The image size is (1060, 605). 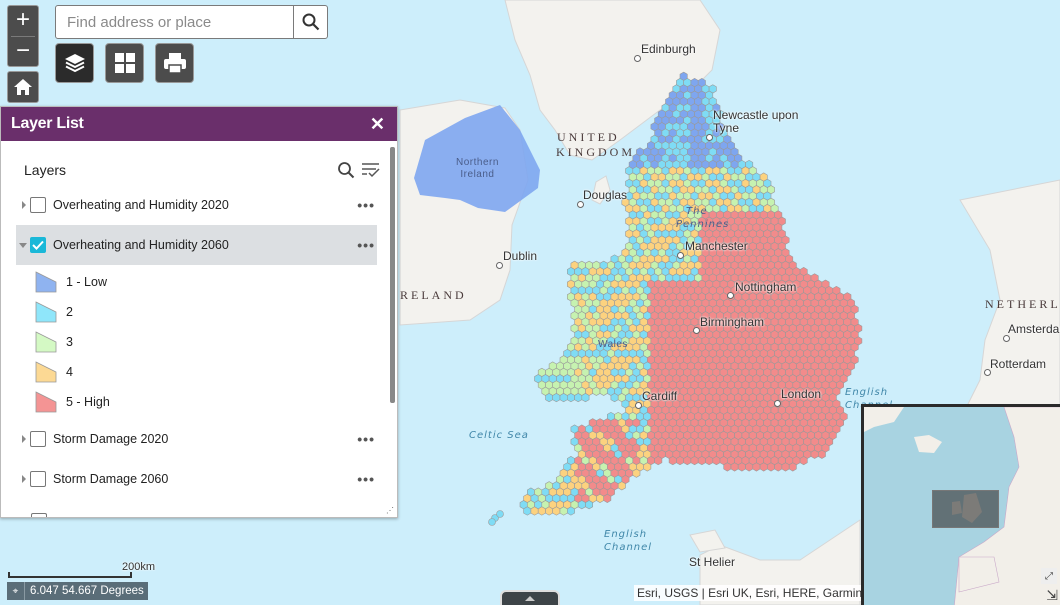 I want to click on legend-item: 2, so click(x=195, y=312).